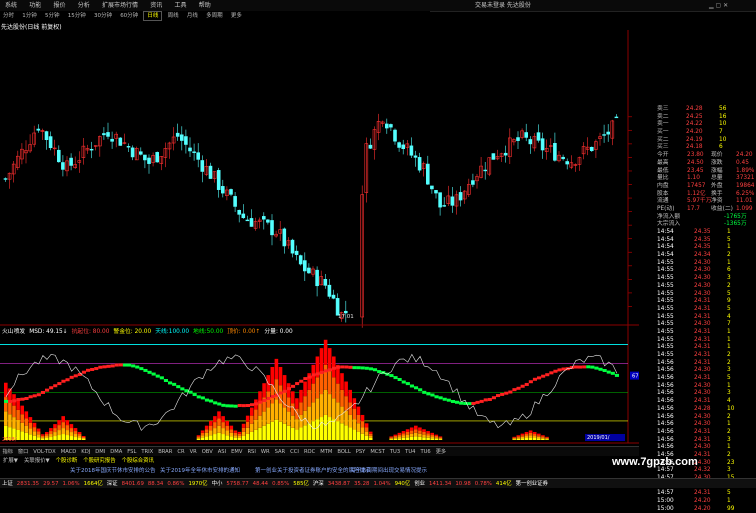  What do you see at coordinates (67, 461) in the screenshot?
I see `extension-tab: 个股诊断` at bounding box center [67, 461].